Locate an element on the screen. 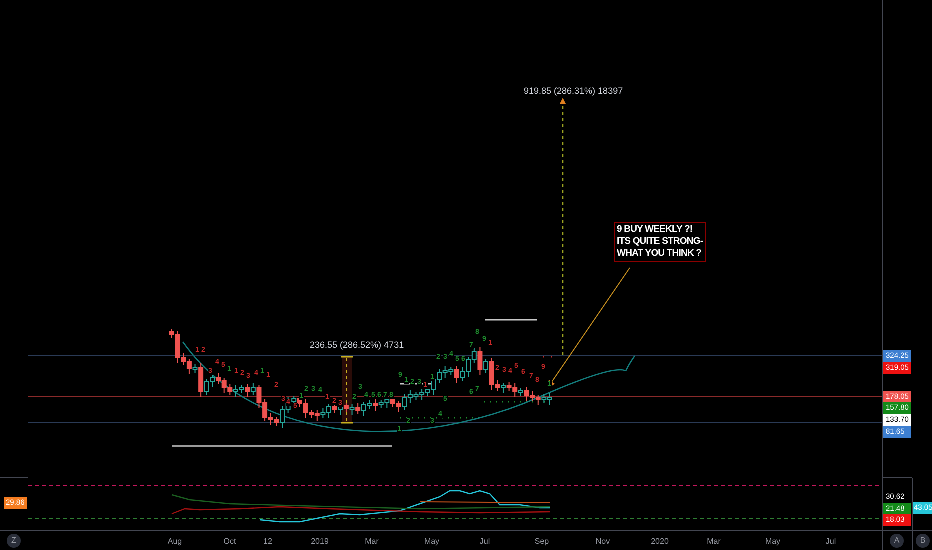 This screenshot has width=932, height=550. time-label: Nov is located at coordinates (603, 541).